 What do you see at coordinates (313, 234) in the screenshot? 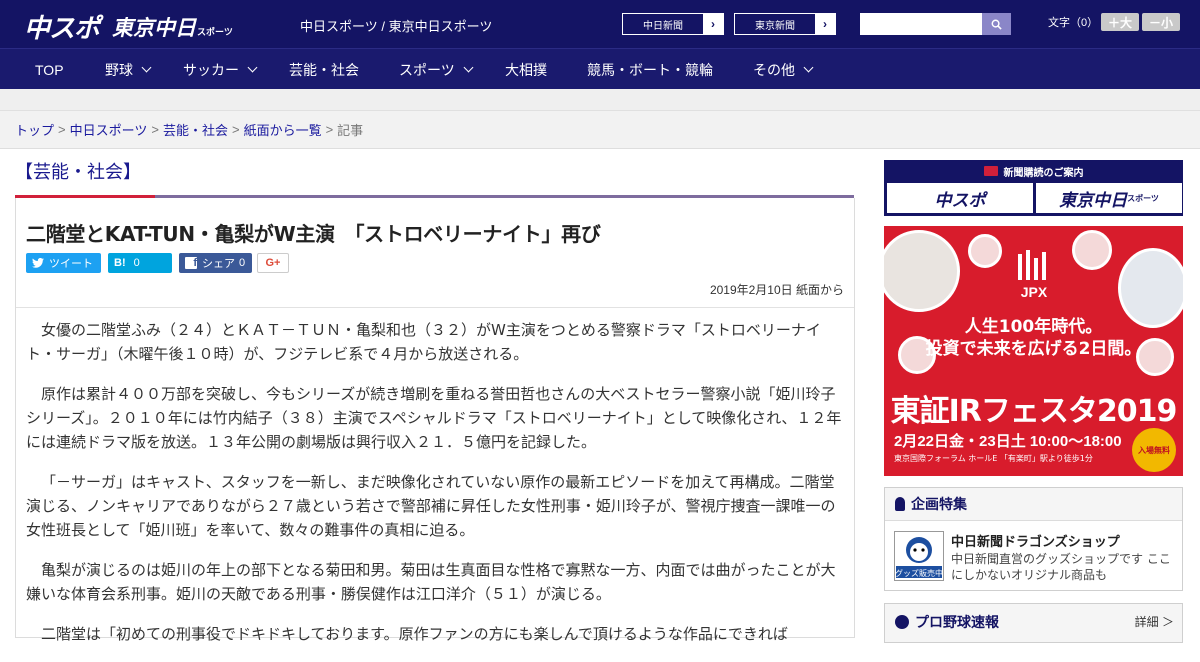
I see `article-headline: 二階堂とKAT-TUN・亀梨がW主演 「ストロベリーナイト」再び` at bounding box center [313, 234].